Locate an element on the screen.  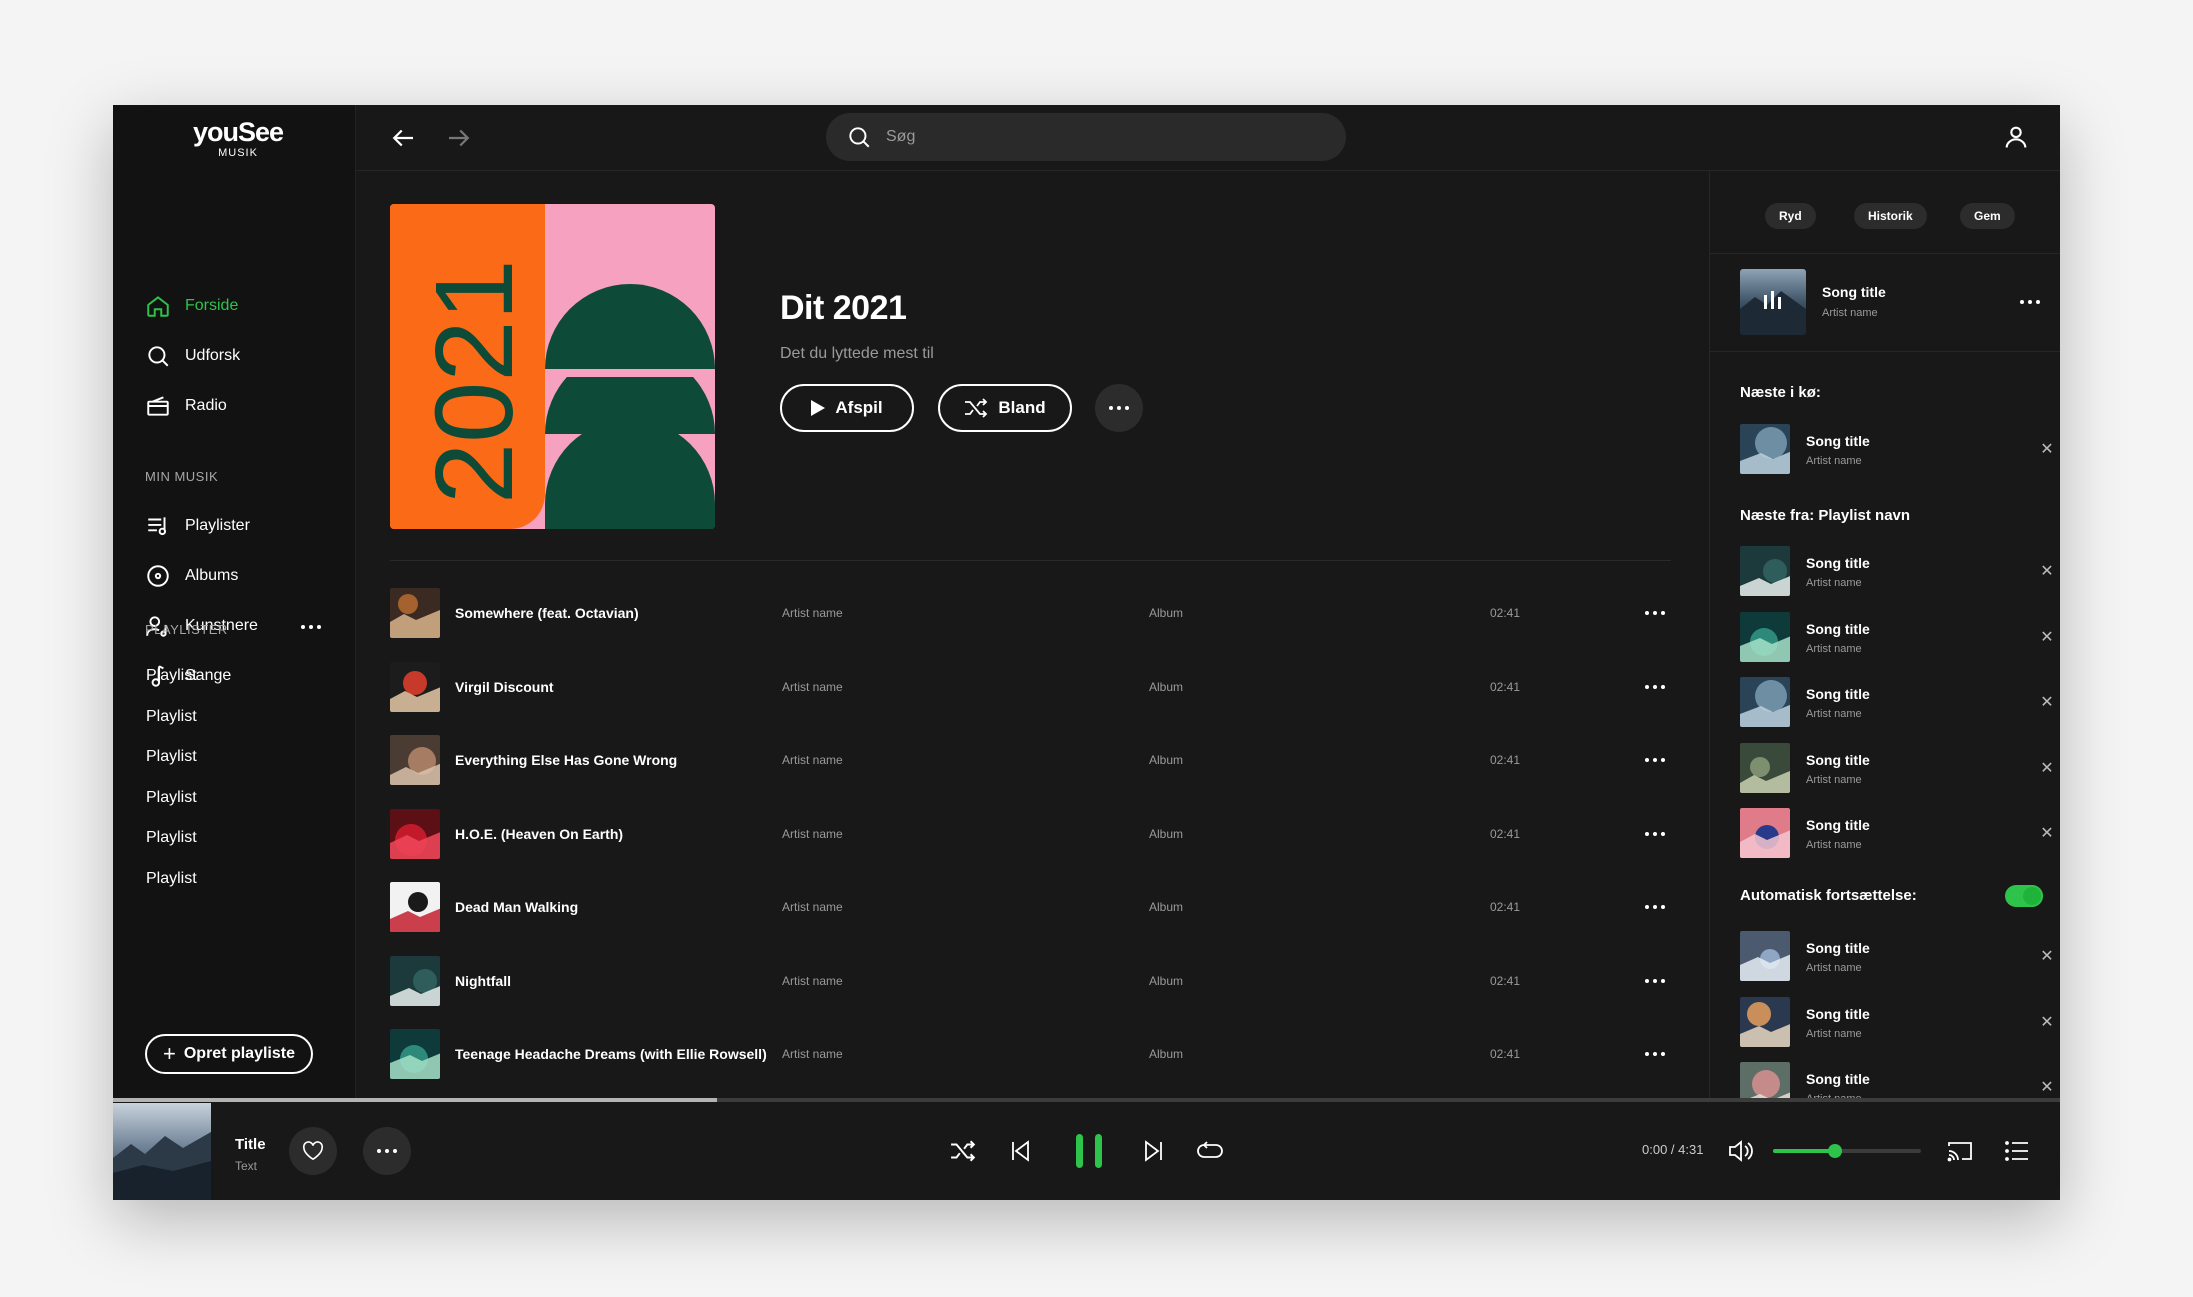
track-row: Virgil Discount Artist name Album 02:41 is located at coordinates (1032, 686).